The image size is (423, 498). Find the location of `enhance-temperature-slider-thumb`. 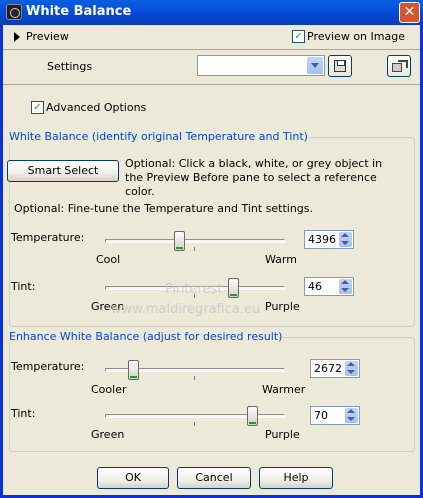

enhance-temperature-slider-thumb is located at coordinates (133, 370).